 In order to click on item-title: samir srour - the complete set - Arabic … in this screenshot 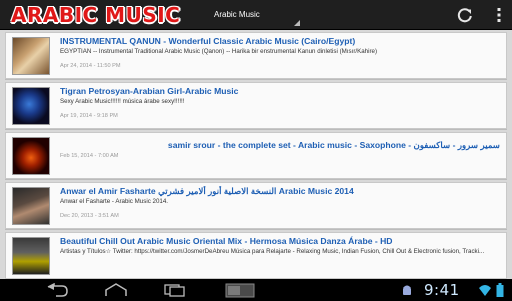, I will do `click(280, 145)`.